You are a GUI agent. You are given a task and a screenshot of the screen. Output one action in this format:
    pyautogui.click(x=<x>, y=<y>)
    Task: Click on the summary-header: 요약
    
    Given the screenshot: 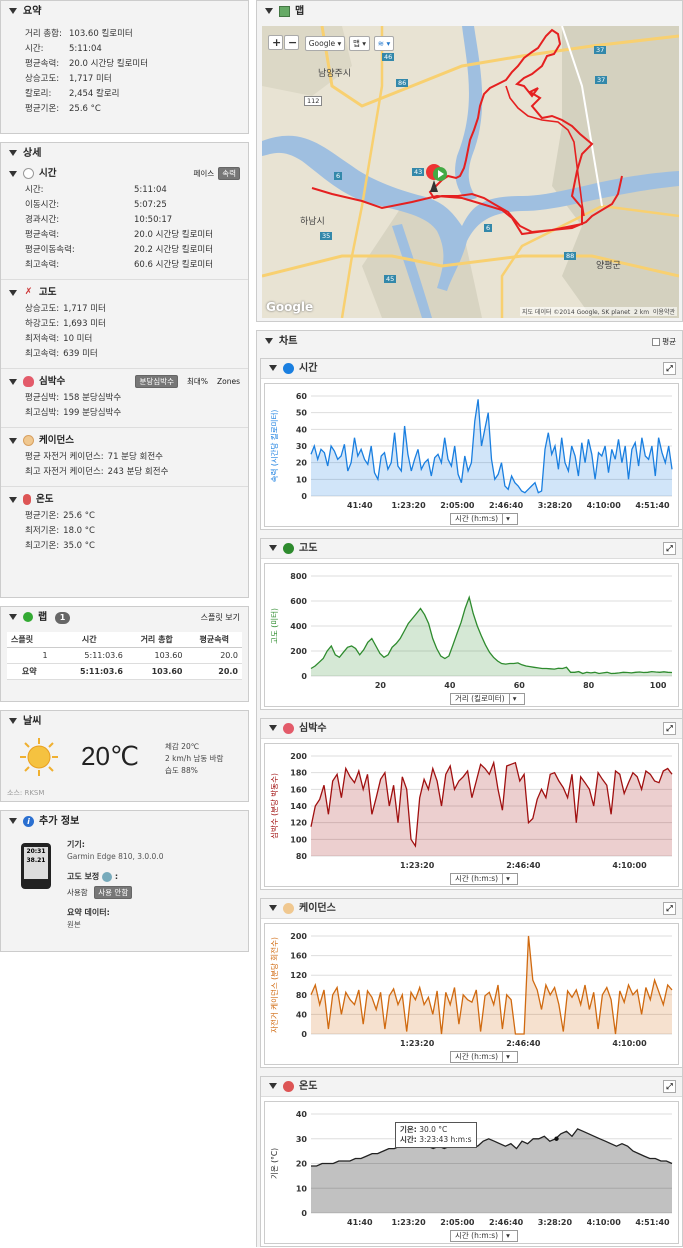 What is the action you would take?
    pyautogui.click(x=124, y=12)
    